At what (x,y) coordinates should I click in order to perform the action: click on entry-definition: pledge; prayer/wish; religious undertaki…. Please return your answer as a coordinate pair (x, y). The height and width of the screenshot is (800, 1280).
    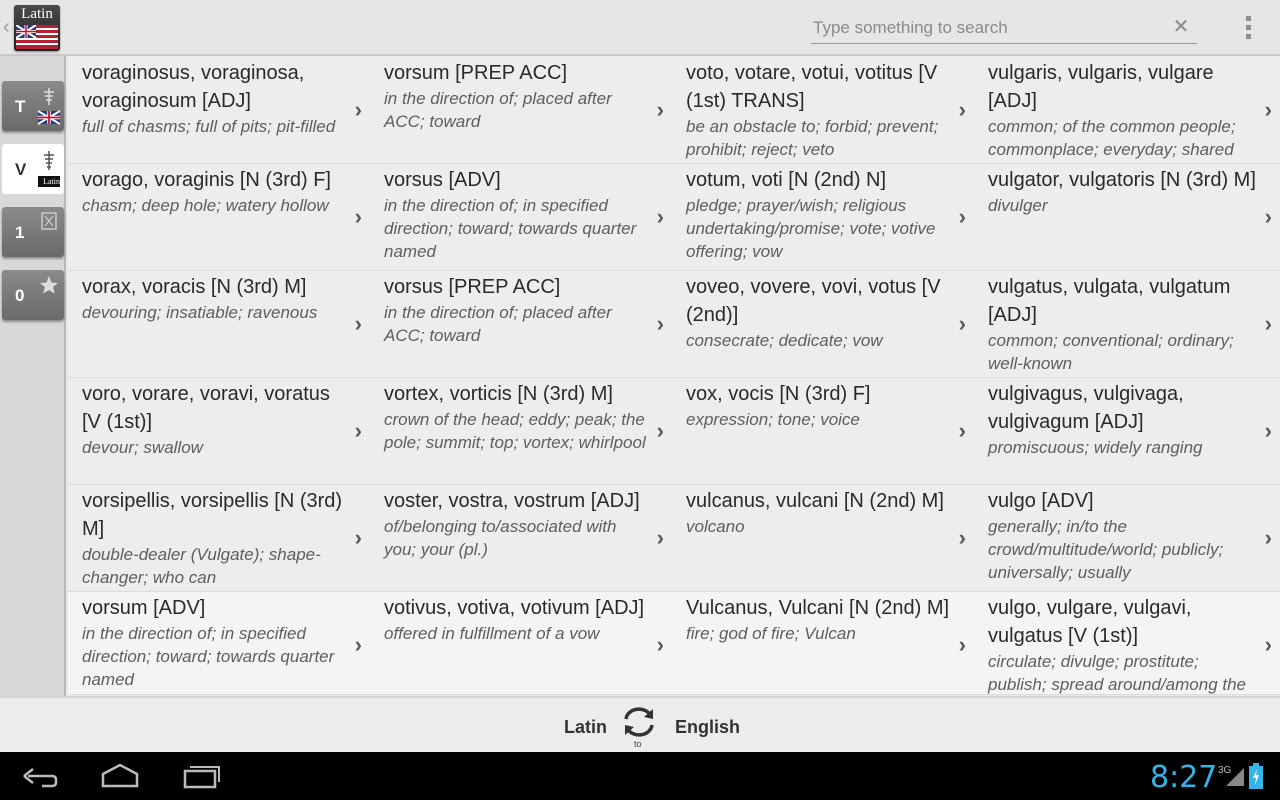
    Looking at the image, I should click on (811, 228).